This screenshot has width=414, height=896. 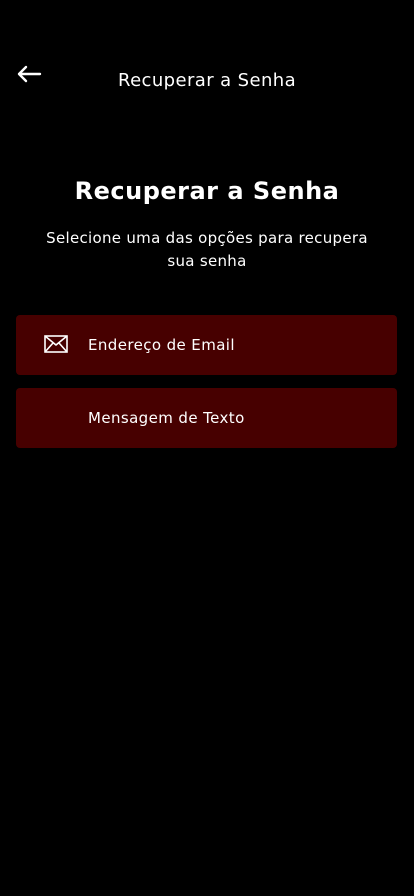 I want to click on text-message-option-label: Mensagem de Texto, so click(x=166, y=418).